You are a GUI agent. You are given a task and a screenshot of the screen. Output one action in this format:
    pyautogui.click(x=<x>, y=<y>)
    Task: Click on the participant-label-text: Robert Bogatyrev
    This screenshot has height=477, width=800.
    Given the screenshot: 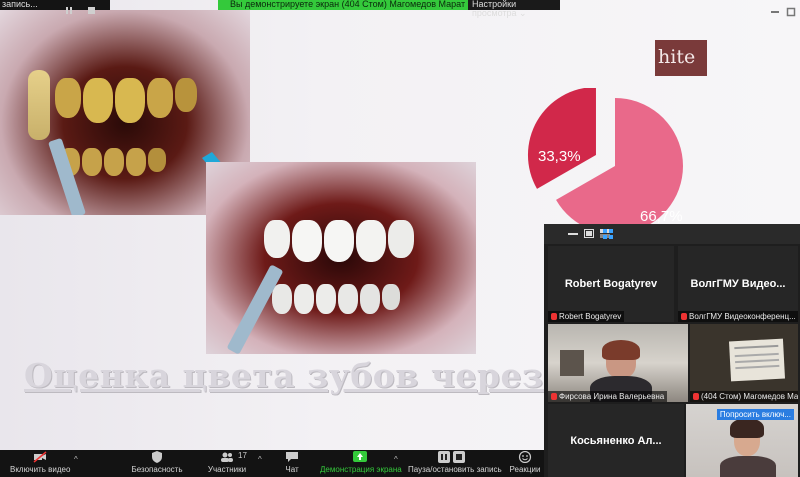 What is the action you would take?
    pyautogui.click(x=590, y=316)
    